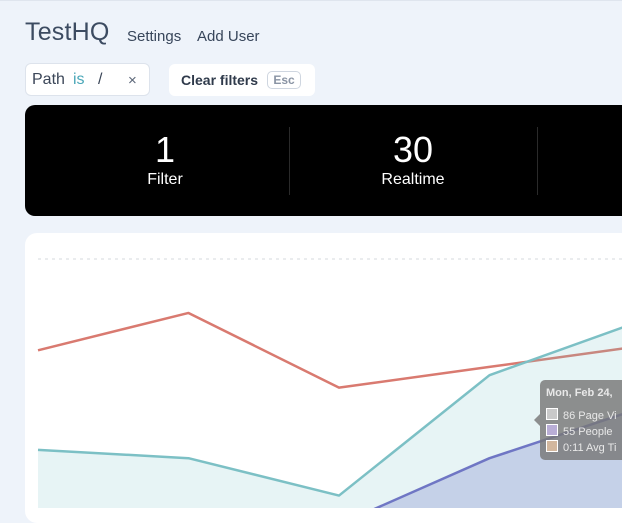 The image size is (622, 523). What do you see at coordinates (48, 79) in the screenshot?
I see `filter-field: Path` at bounding box center [48, 79].